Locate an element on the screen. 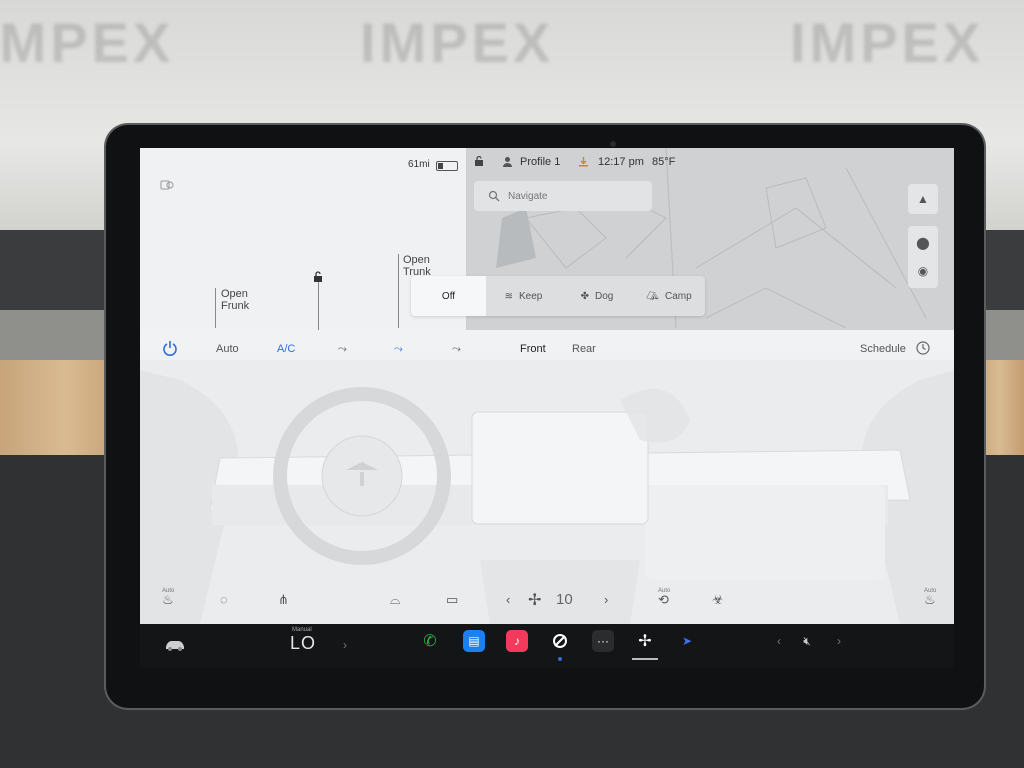  recirculate-icon: ⟲ is located at coordinates (663, 600).